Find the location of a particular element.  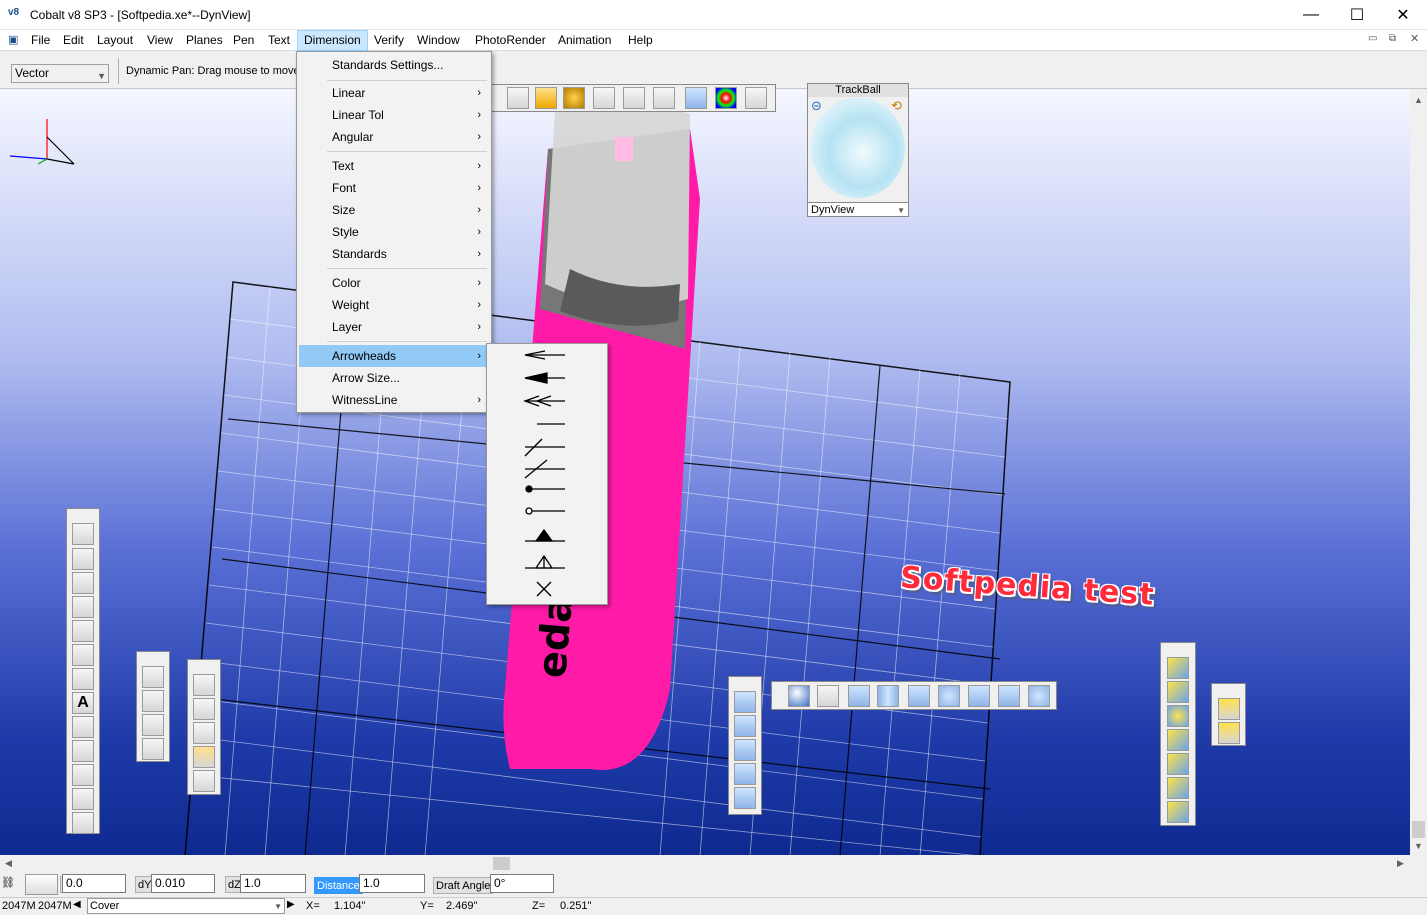

rectangle-tool-icon is located at coordinates (83, 655).